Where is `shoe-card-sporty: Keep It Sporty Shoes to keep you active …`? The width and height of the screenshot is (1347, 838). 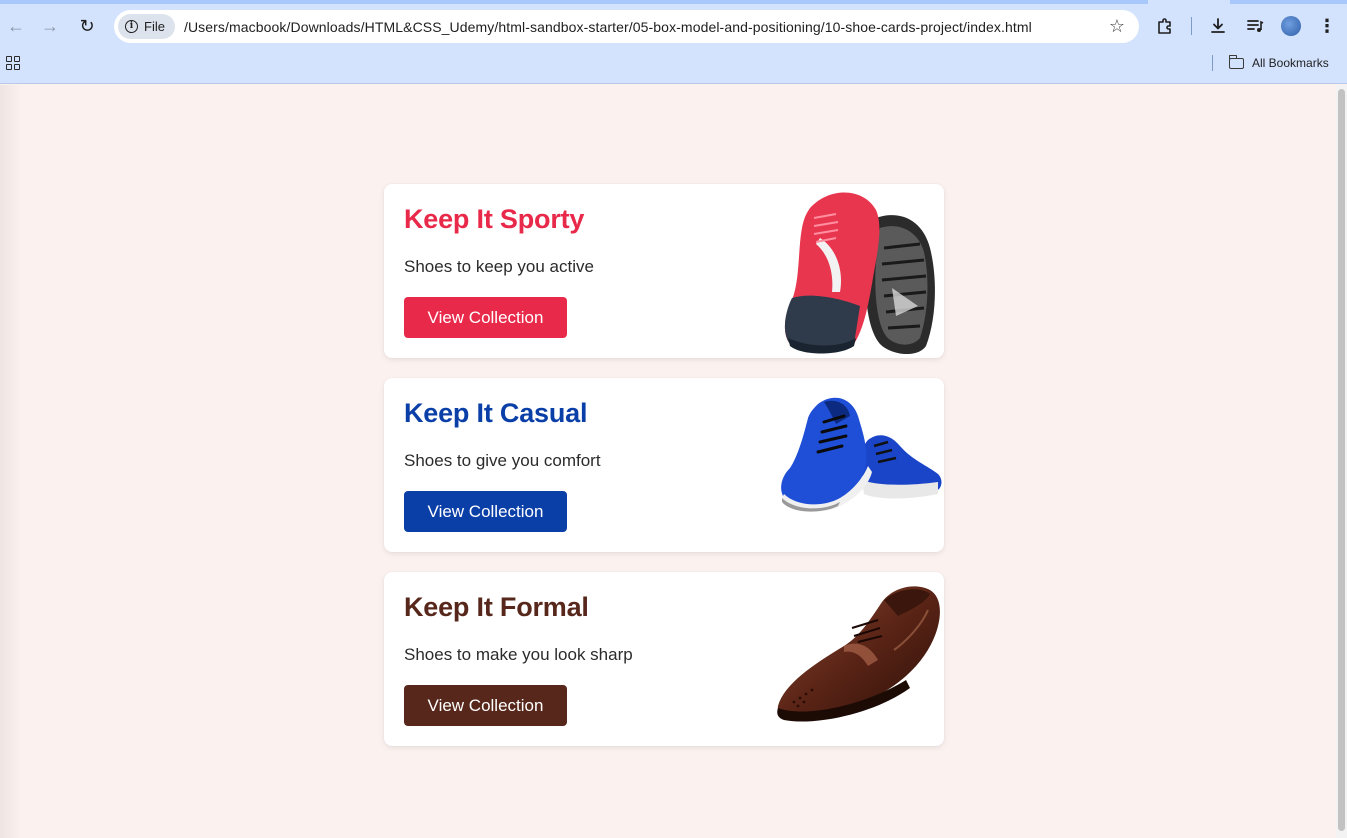
shoe-card-sporty: Keep It Sporty Shoes to keep you active … is located at coordinates (664, 271).